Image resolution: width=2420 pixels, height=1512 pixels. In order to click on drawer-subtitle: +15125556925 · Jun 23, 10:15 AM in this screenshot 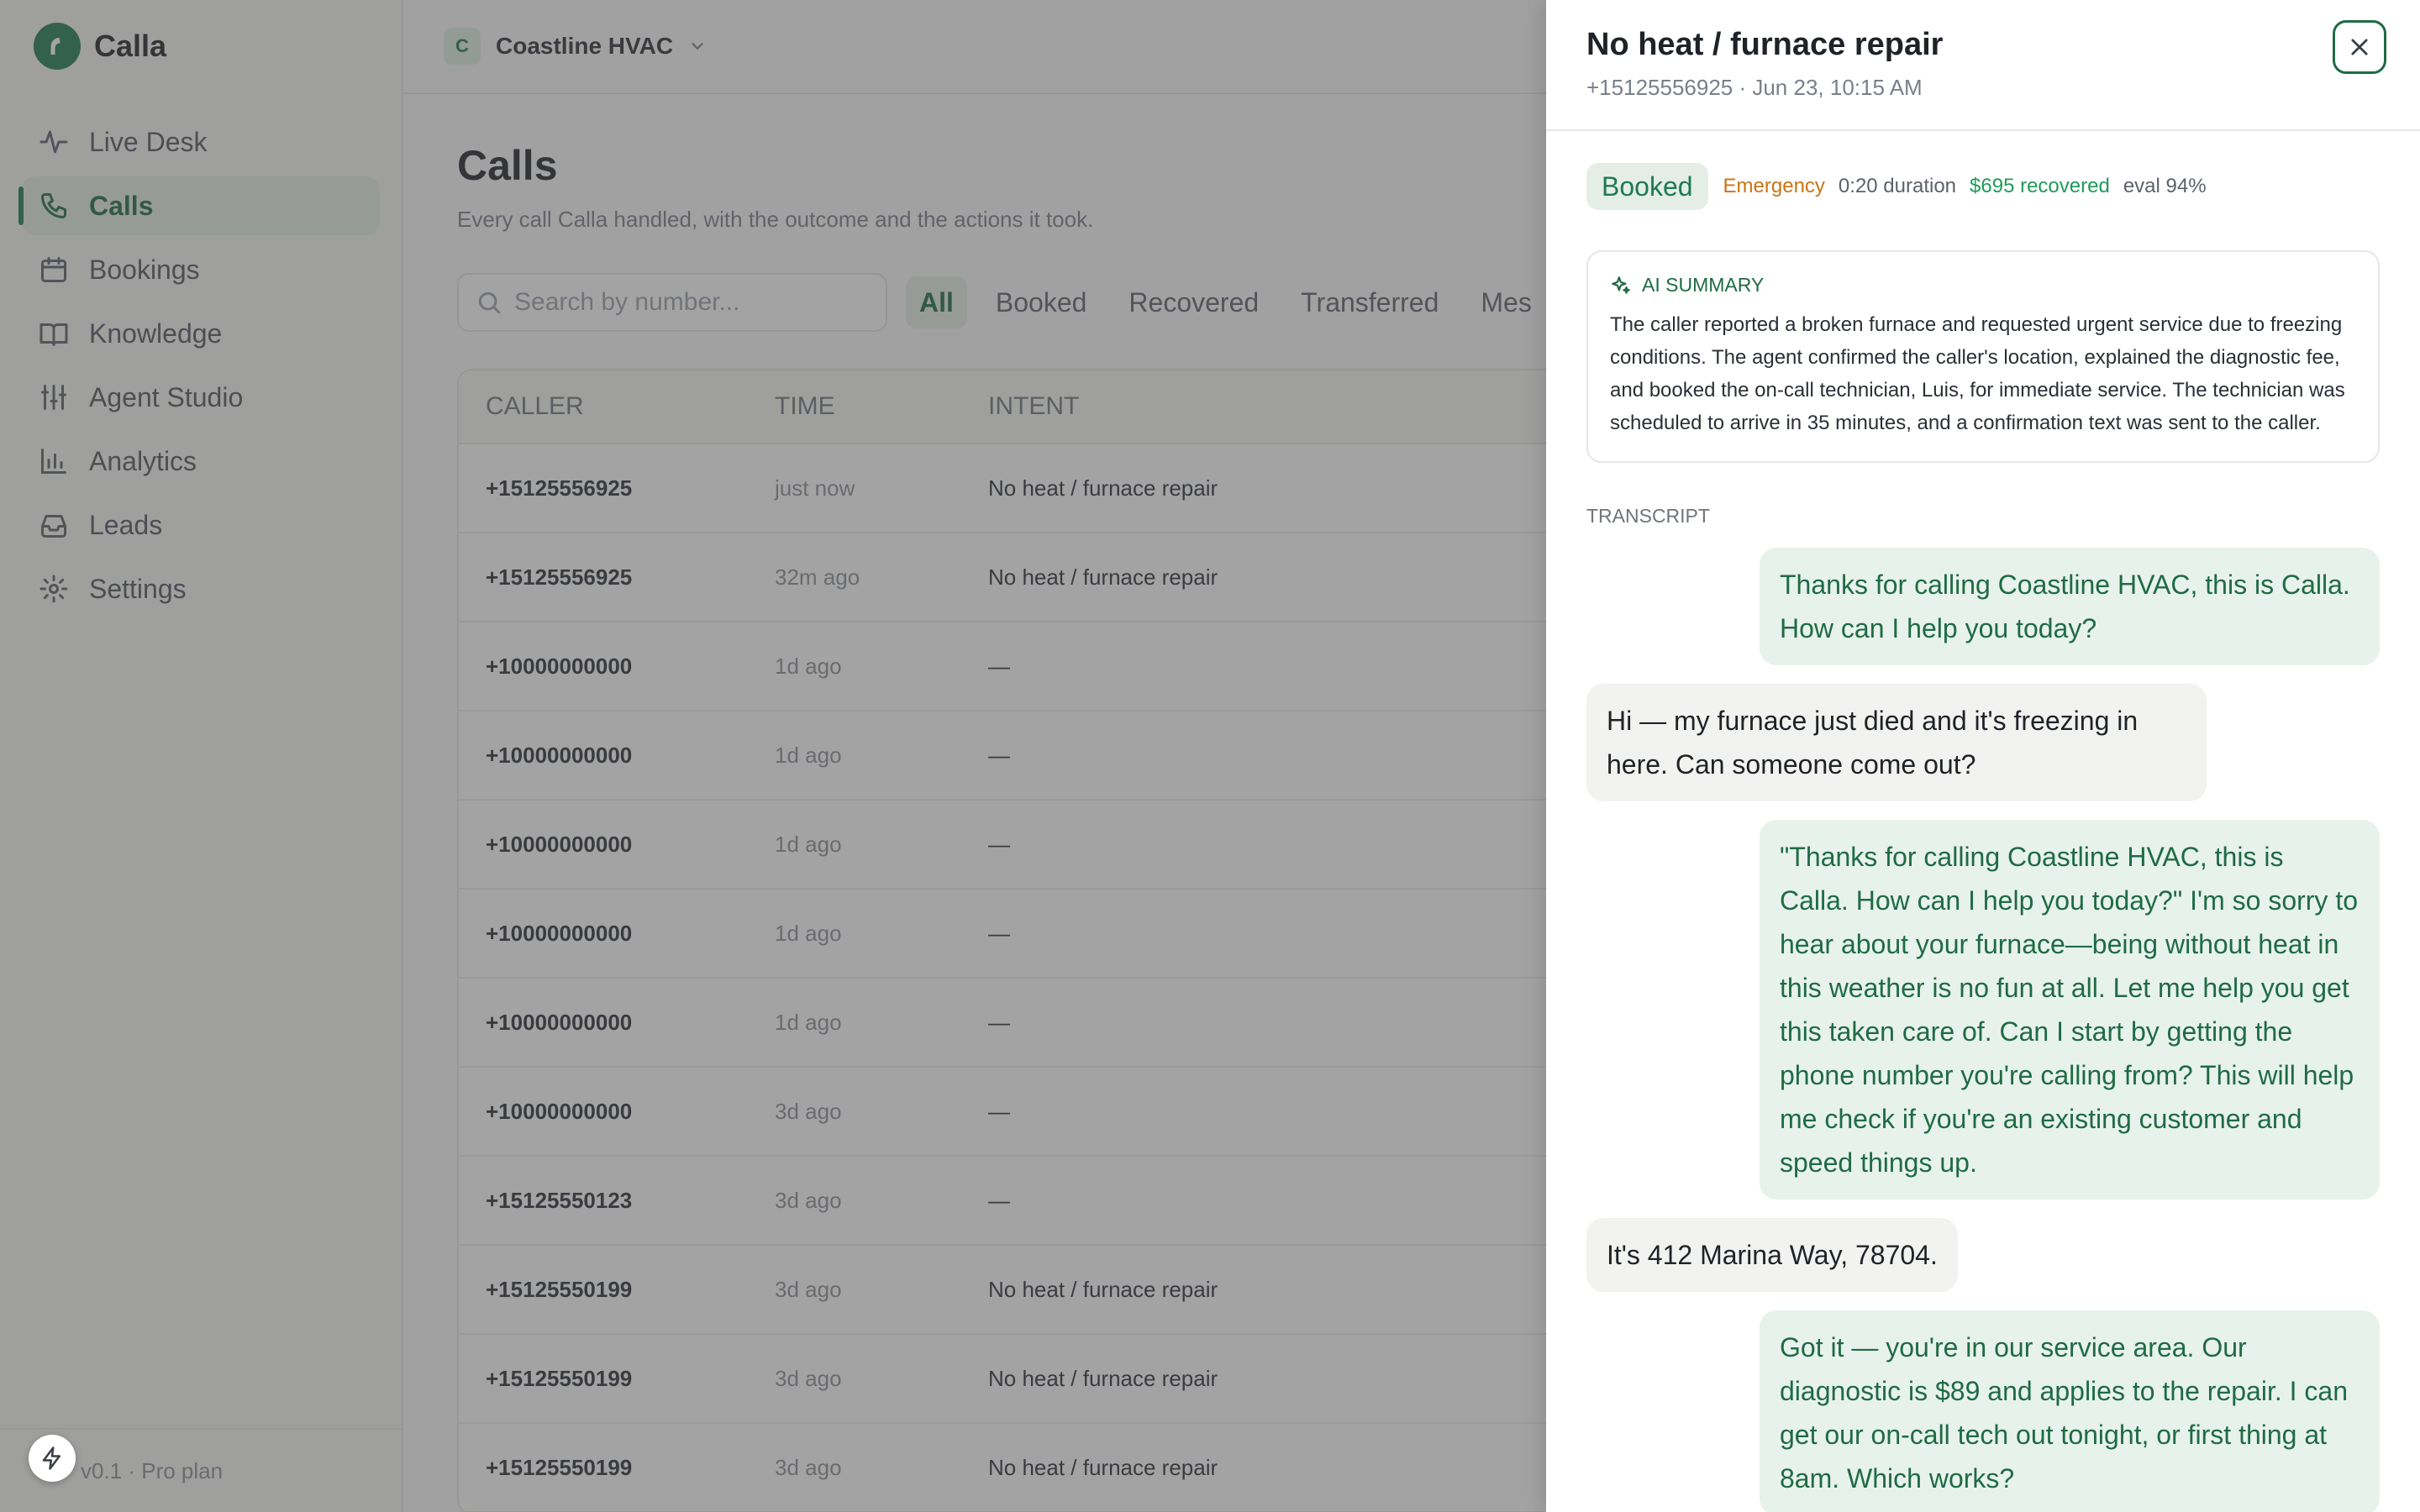, I will do `click(1754, 87)`.